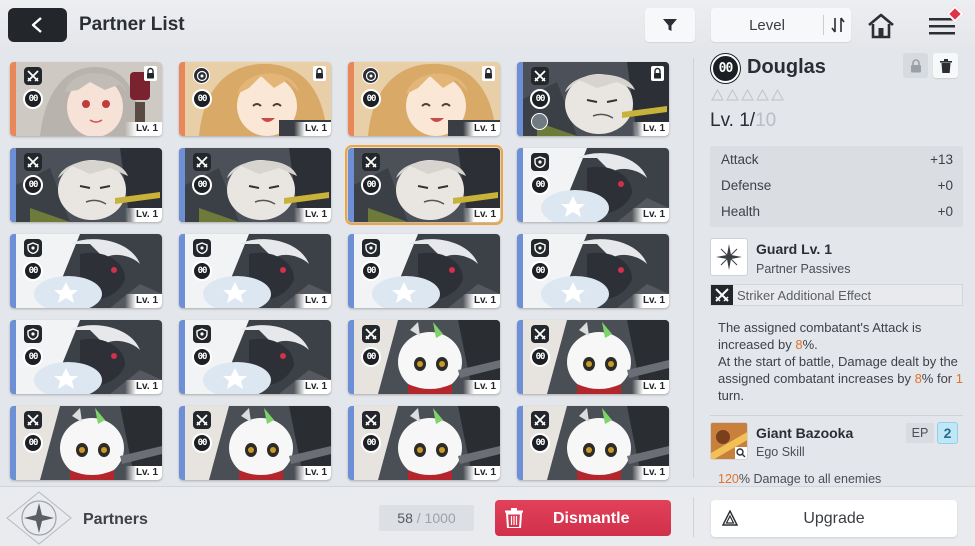 The height and width of the screenshot is (546, 975). What do you see at coordinates (514, 518) in the screenshot?
I see `trash-icon` at bounding box center [514, 518].